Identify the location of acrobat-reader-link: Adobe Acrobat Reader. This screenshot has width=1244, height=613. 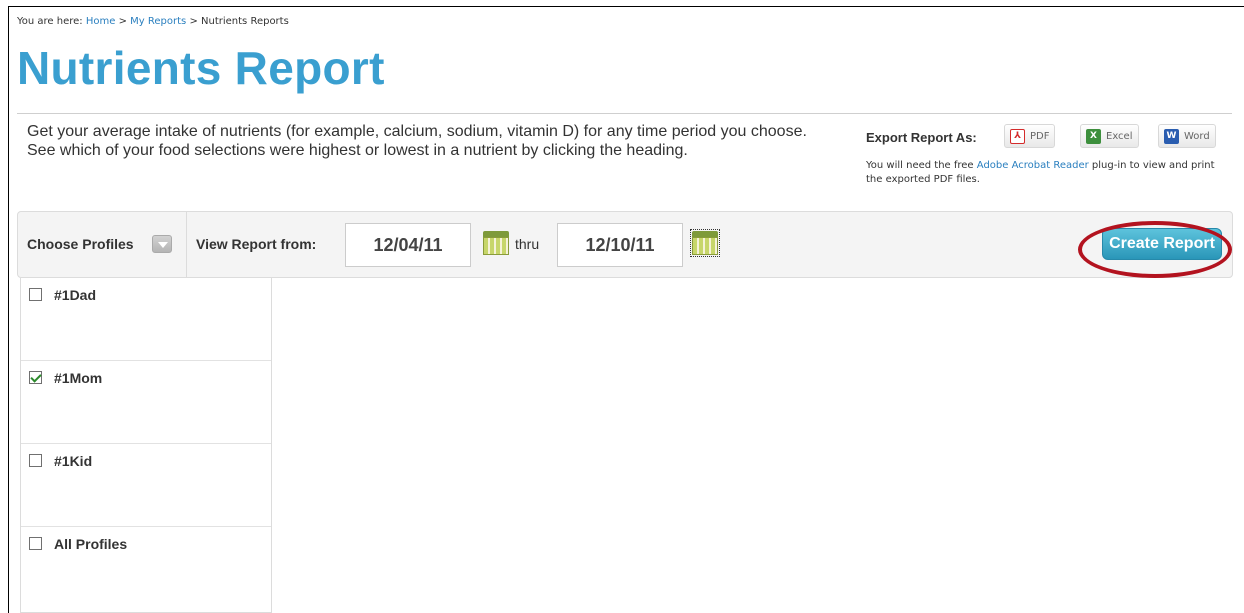
(1033, 165).